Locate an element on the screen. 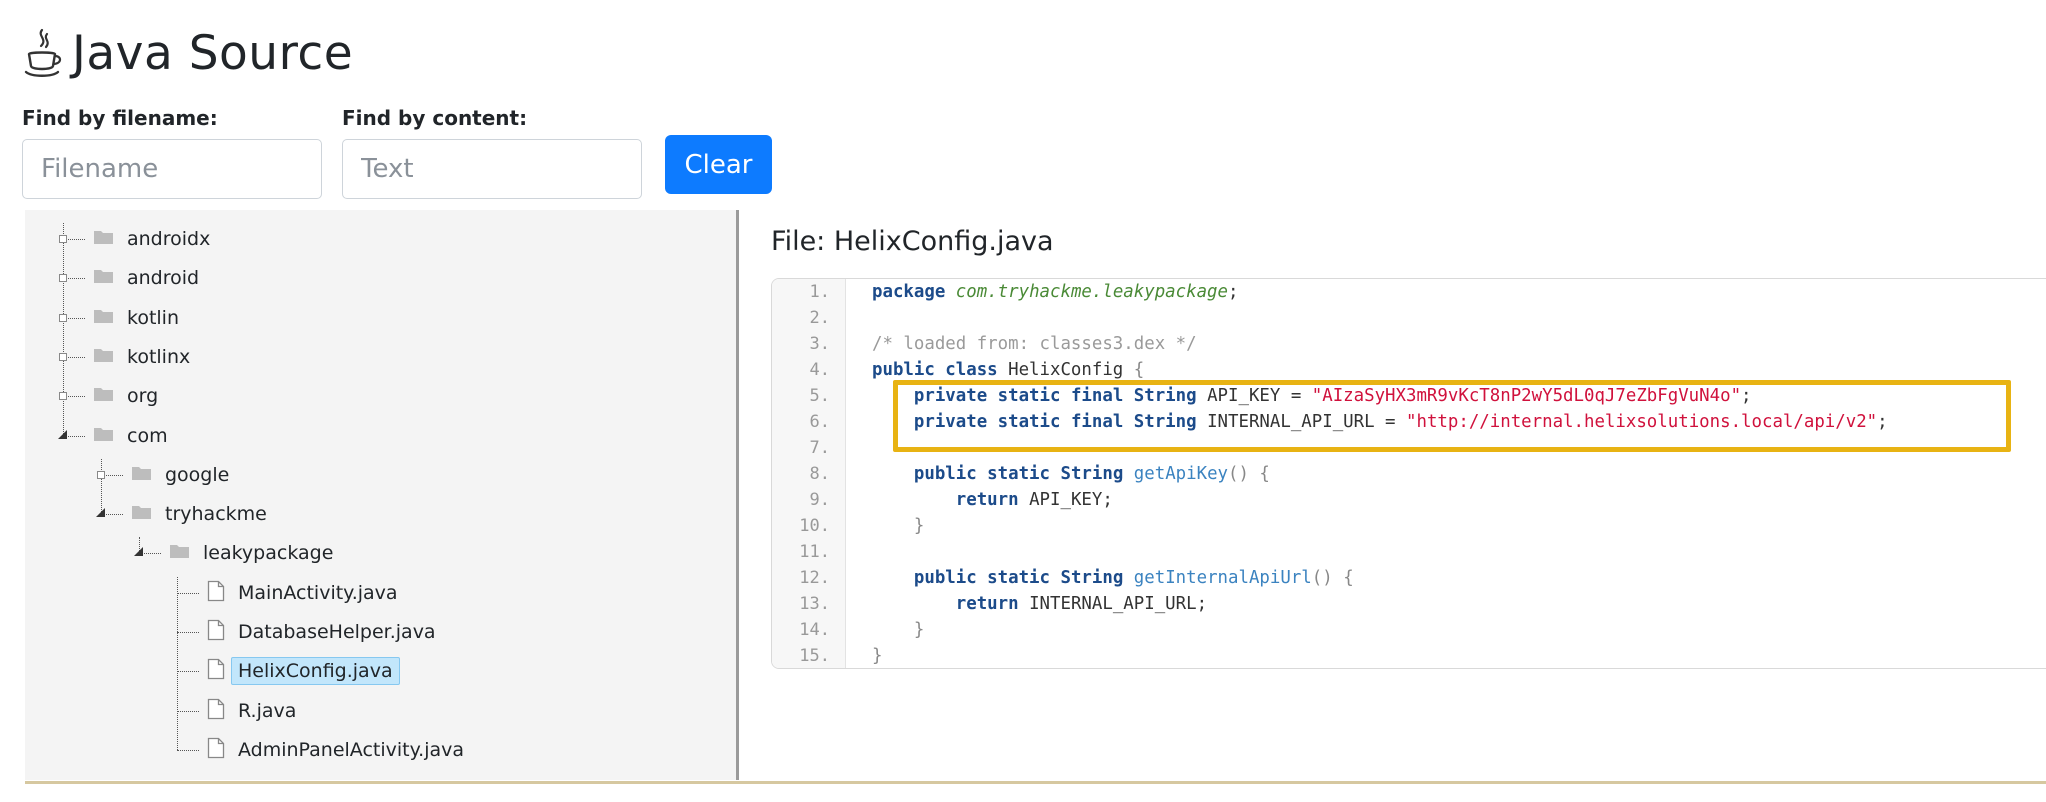 The width and height of the screenshot is (2046, 802). tree-file: AdminPanelActivity.java is located at coordinates (339, 750).